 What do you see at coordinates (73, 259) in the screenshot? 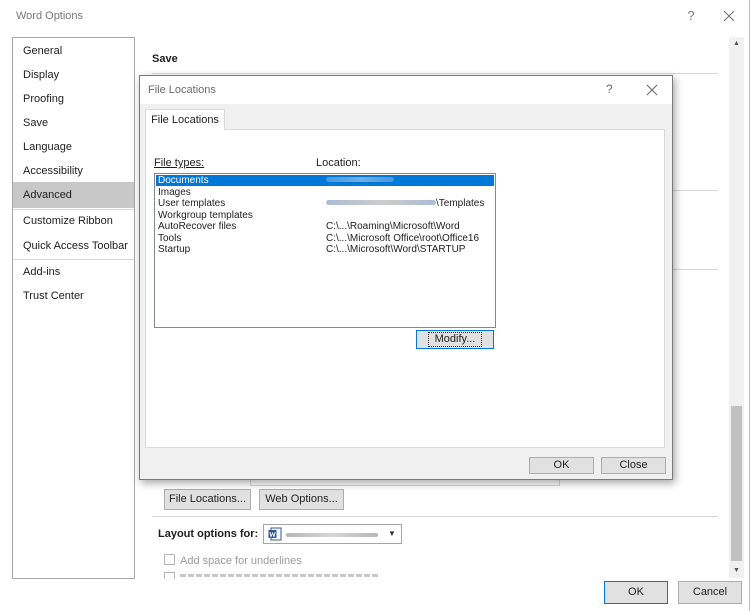
I see `sidebar-divider` at bounding box center [73, 259].